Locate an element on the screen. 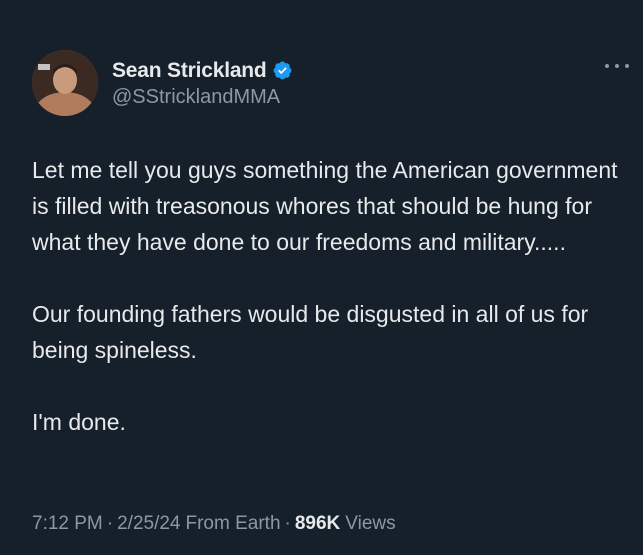 This screenshot has width=643, height=555. user-handle: @SStricklandMMA is located at coordinates (202, 97).